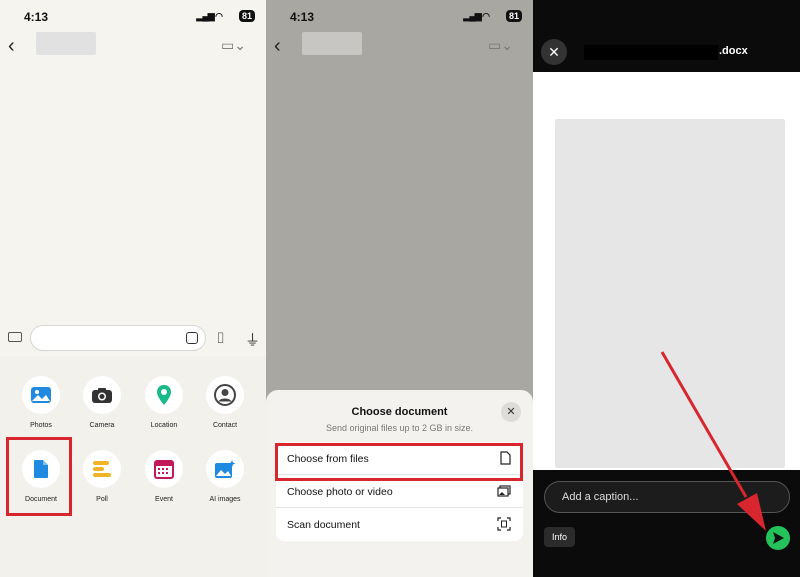 The image size is (800, 577). Describe the element at coordinates (102, 499) in the screenshot. I see `attach-label: Poll` at that location.